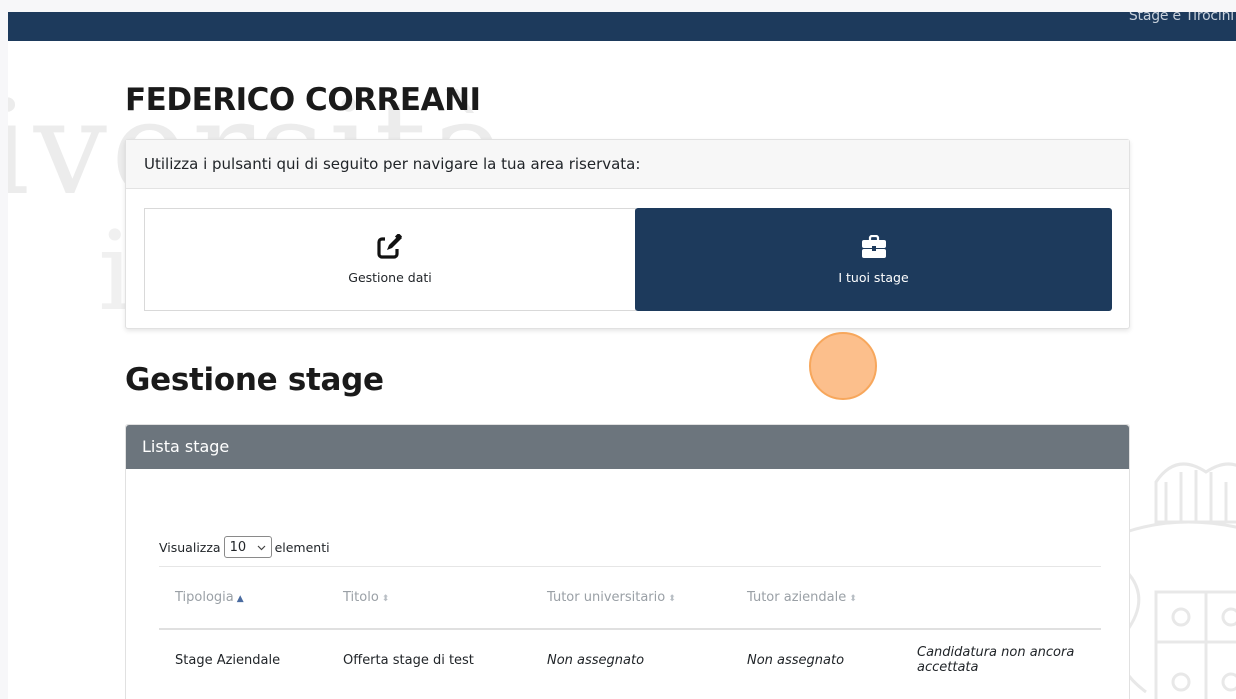 This screenshot has height=699, width=1236. Describe the element at coordinates (1181, 18) in the screenshot. I see `topbar-link-stage-tirocini: Stage e Tirocini` at that location.